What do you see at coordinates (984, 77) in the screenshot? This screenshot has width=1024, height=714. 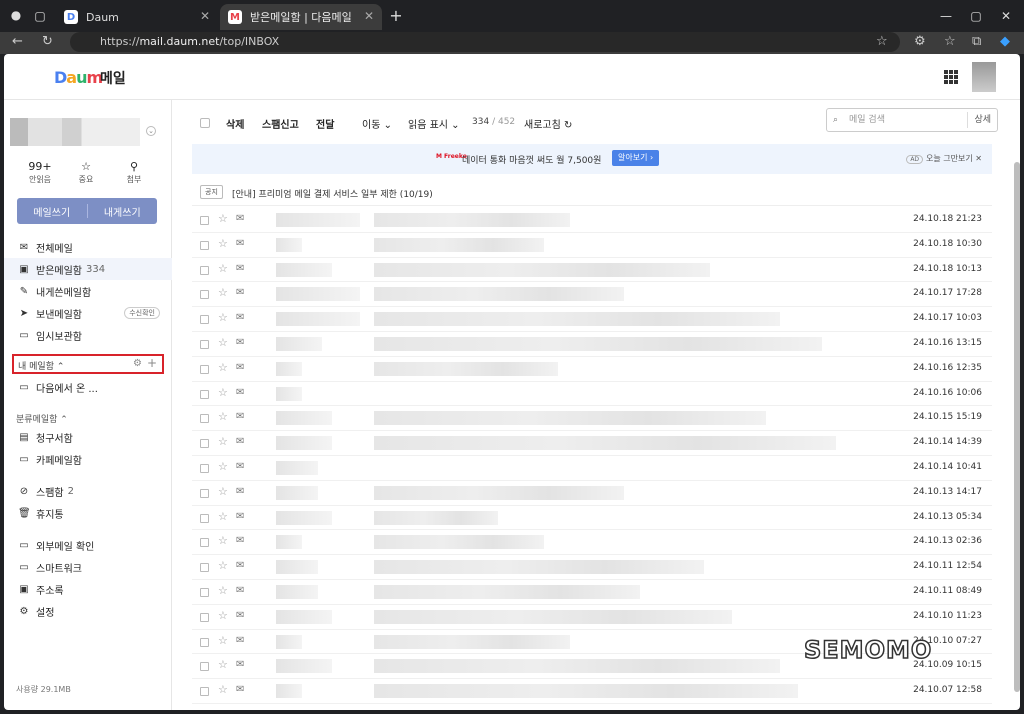 I see `avatar` at bounding box center [984, 77].